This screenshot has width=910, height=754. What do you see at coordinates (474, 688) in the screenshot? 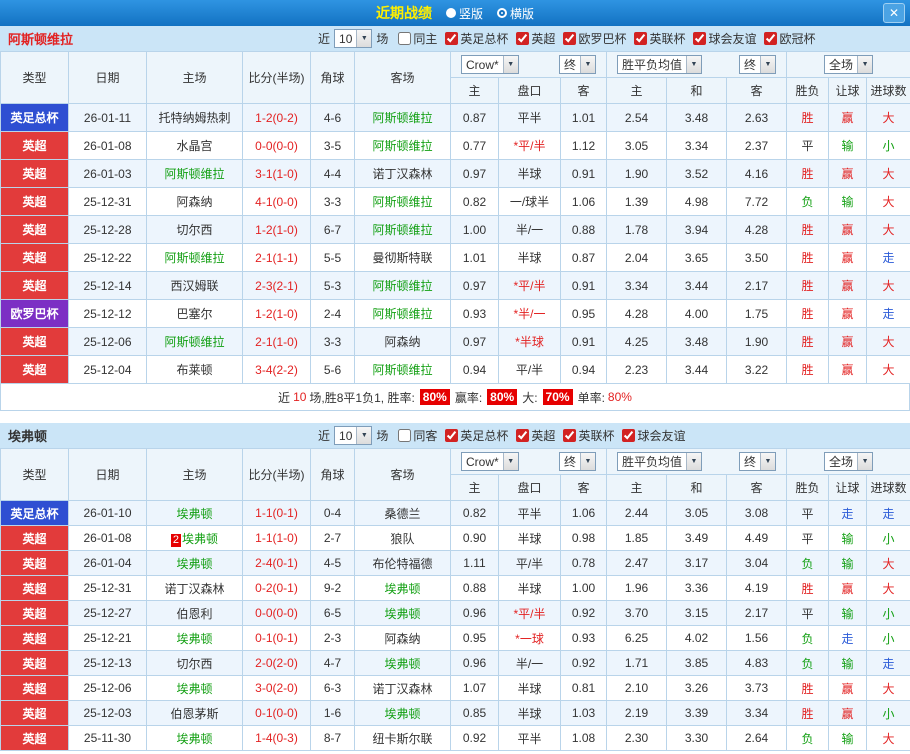
I see `ah-home-odds-cell: 1.07` at bounding box center [474, 688].